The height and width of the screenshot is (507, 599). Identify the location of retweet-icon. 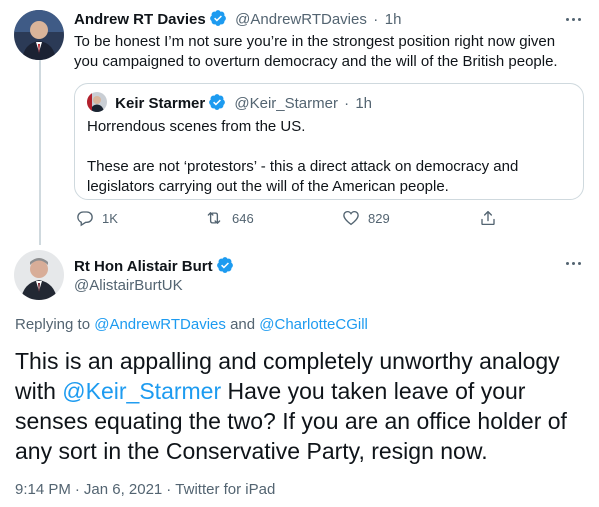
(214, 218).